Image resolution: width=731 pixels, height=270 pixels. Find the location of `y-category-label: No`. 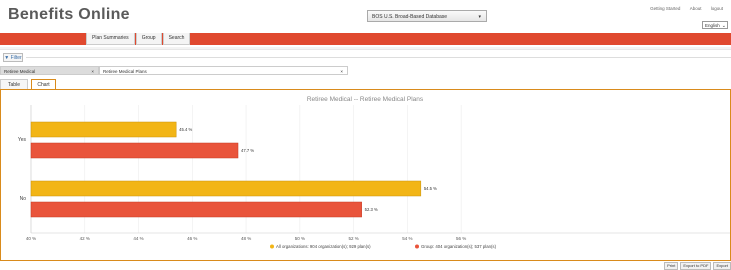

y-category-label: No is located at coordinates (23, 199).